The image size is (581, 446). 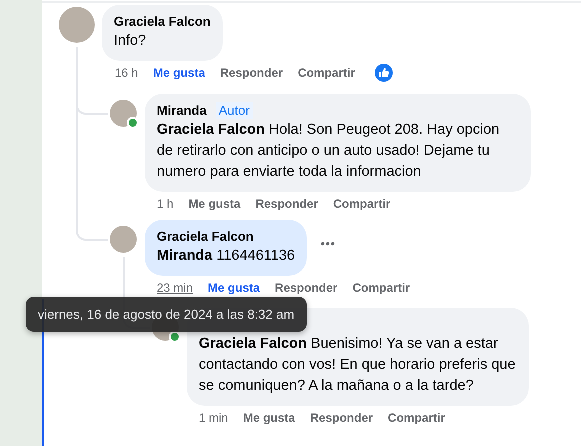 I want to click on author-name: Miranda, so click(x=182, y=110).